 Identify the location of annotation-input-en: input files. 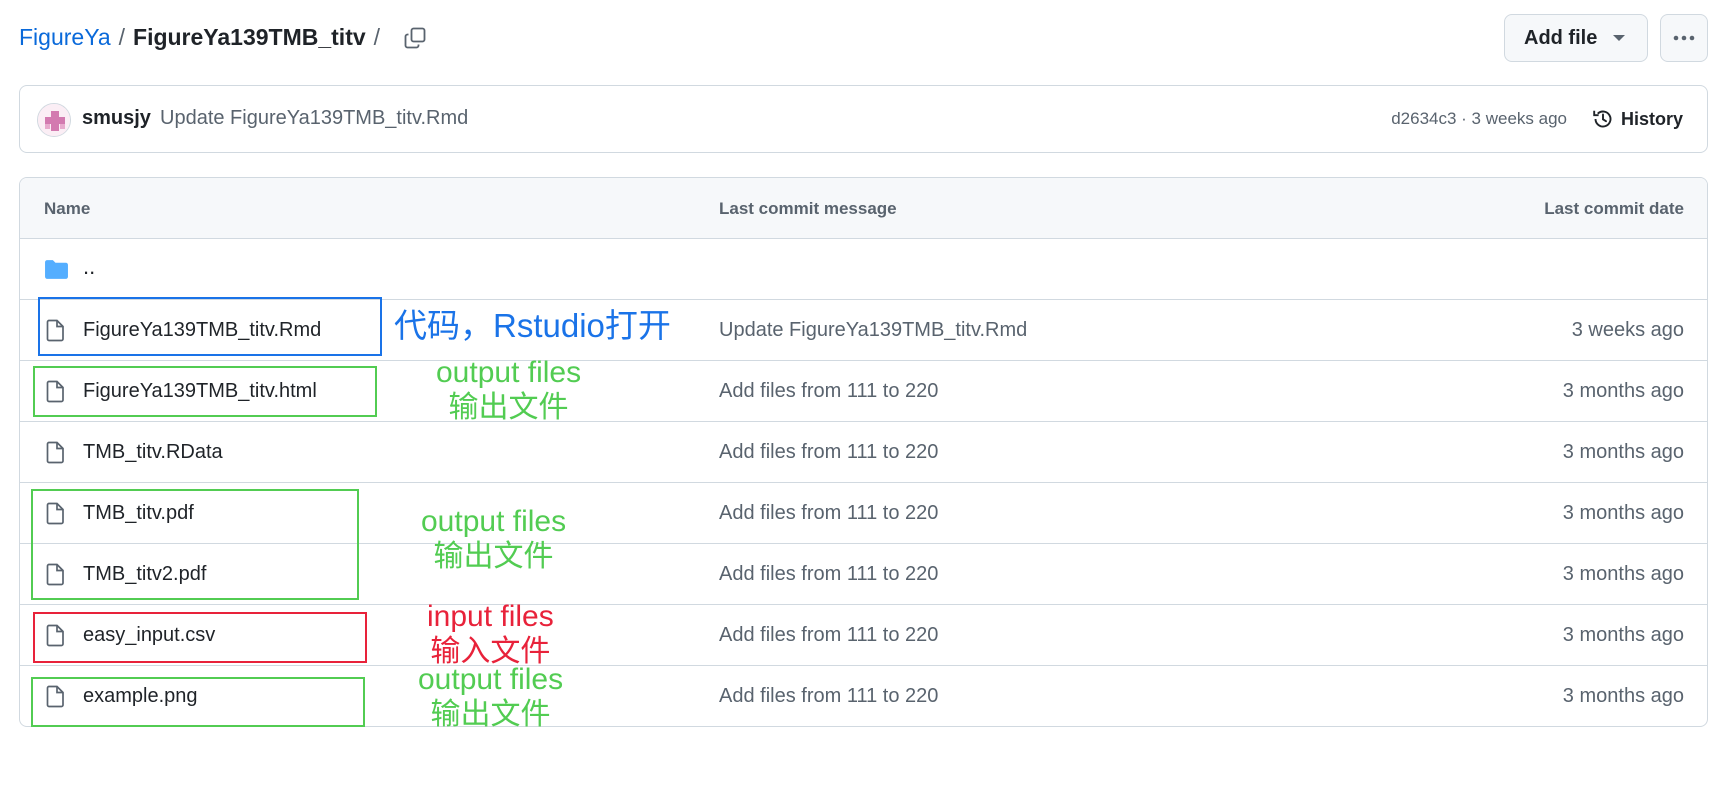
(490, 616).